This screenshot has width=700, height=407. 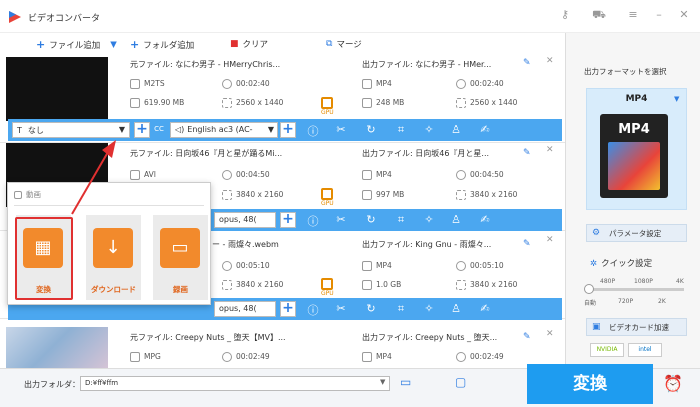 What do you see at coordinates (636, 327) in the screenshot?
I see `gpu-acceleration-button: ビデオカード加速` at bounding box center [636, 327].